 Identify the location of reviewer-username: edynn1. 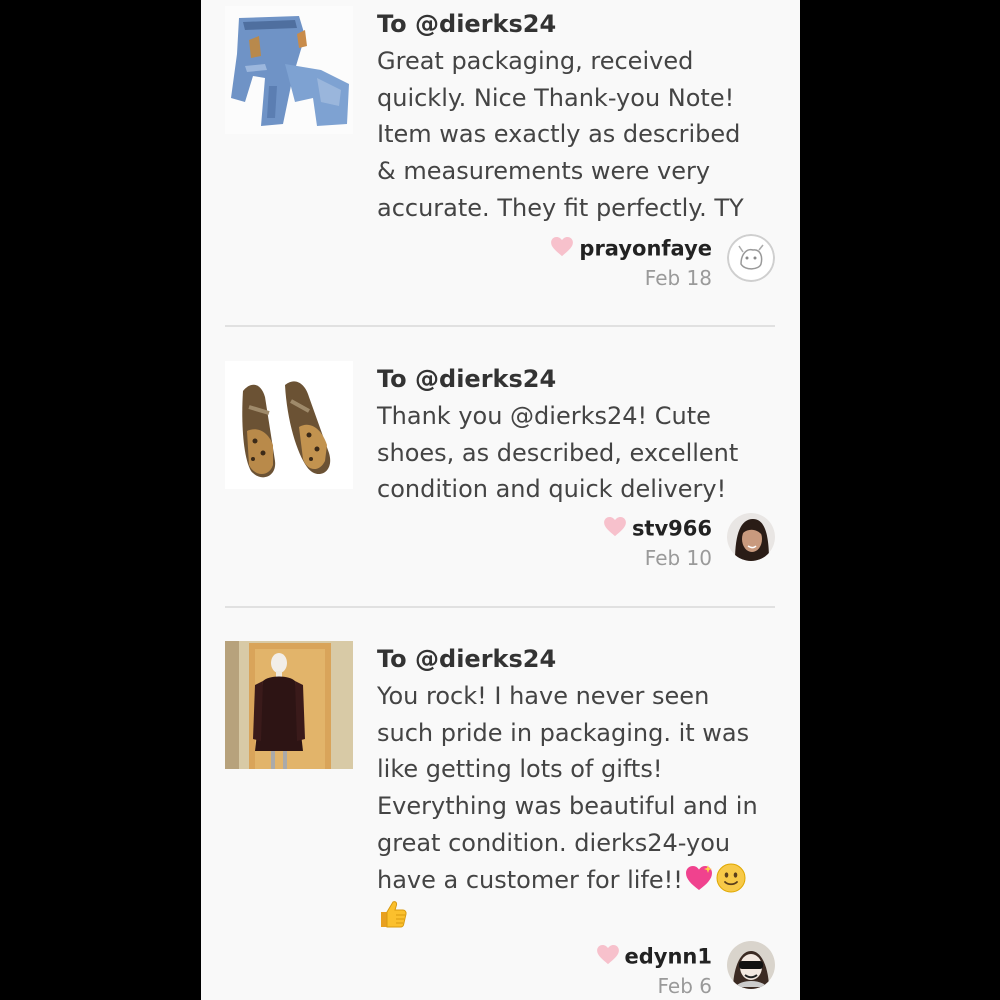
(668, 957).